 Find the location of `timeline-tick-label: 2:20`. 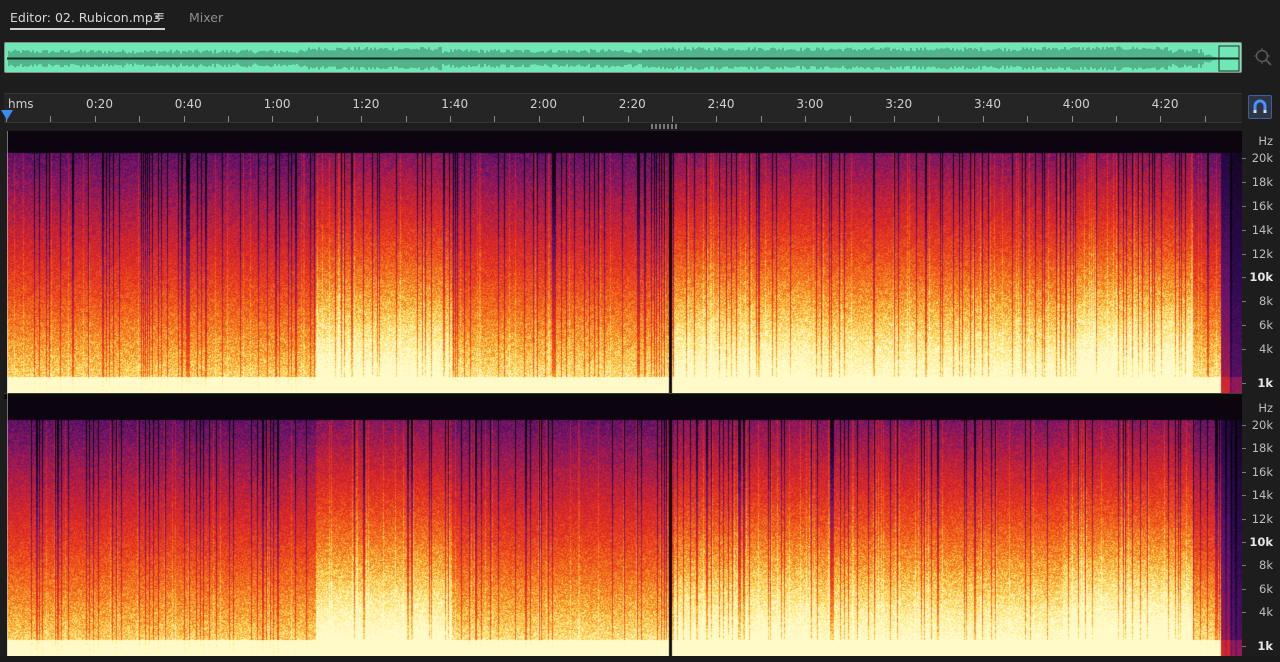

timeline-tick-label: 2:20 is located at coordinates (632, 104).